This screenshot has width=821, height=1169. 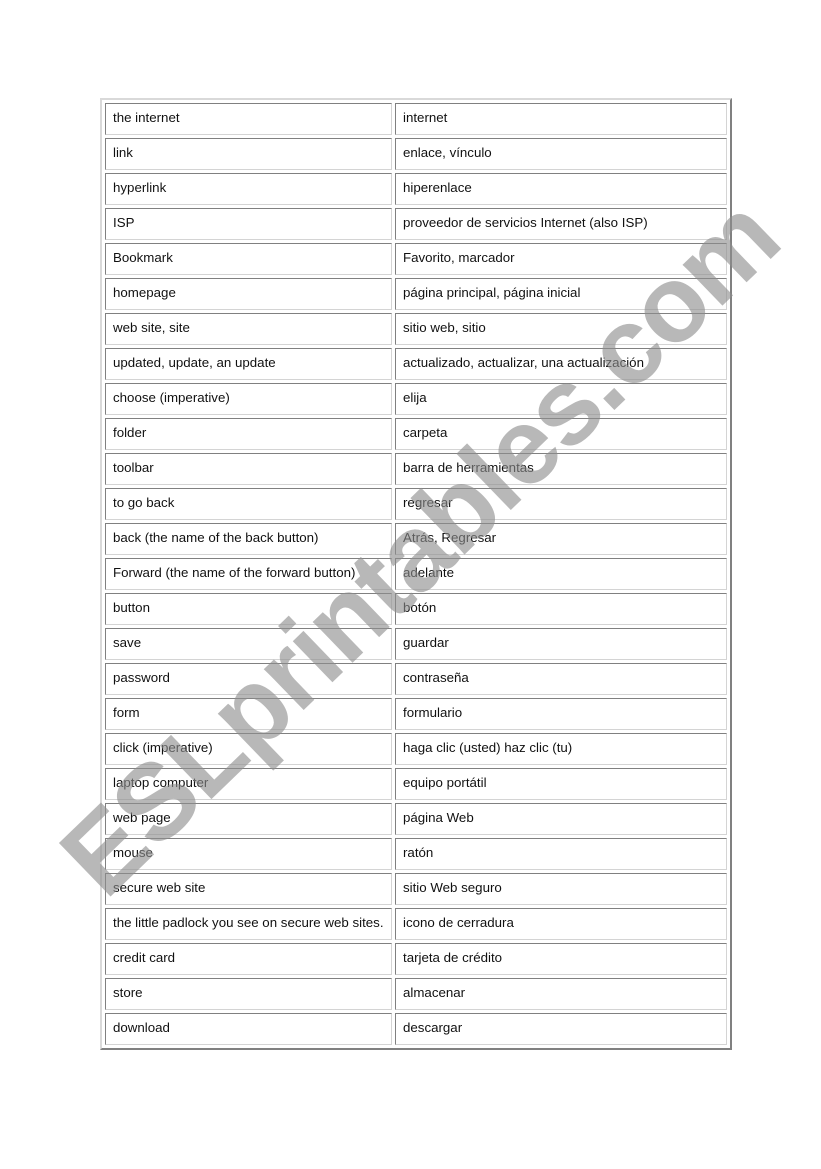 I want to click on english-term-cell: toolbar, so click(x=248, y=469).